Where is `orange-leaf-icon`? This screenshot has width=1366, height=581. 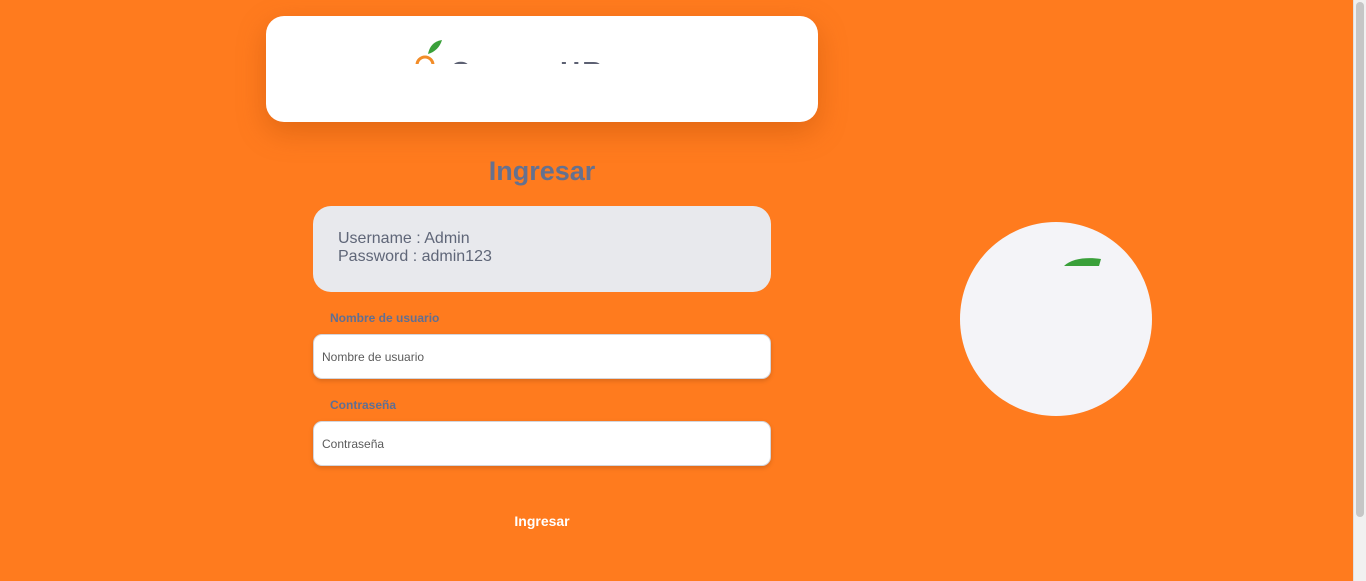 orange-leaf-icon is located at coordinates (1082, 262).